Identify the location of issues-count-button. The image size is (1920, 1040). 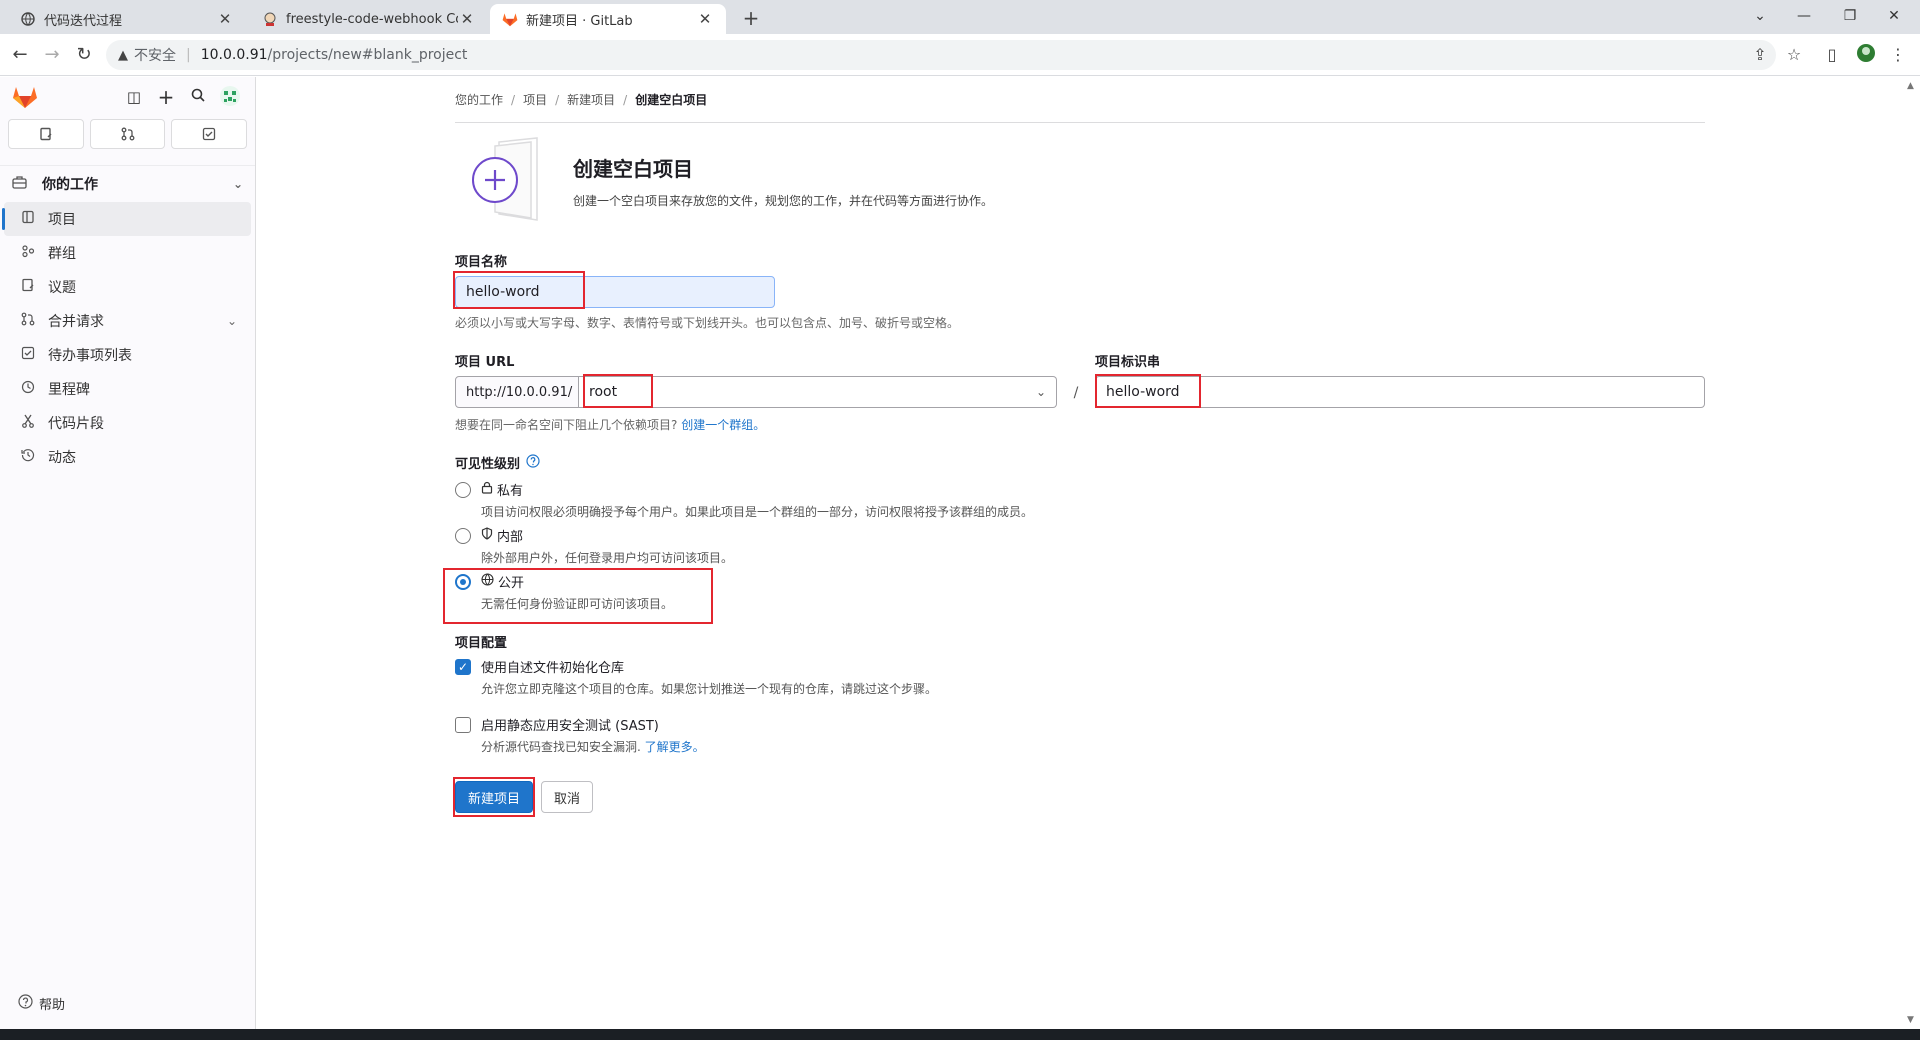
(46, 134).